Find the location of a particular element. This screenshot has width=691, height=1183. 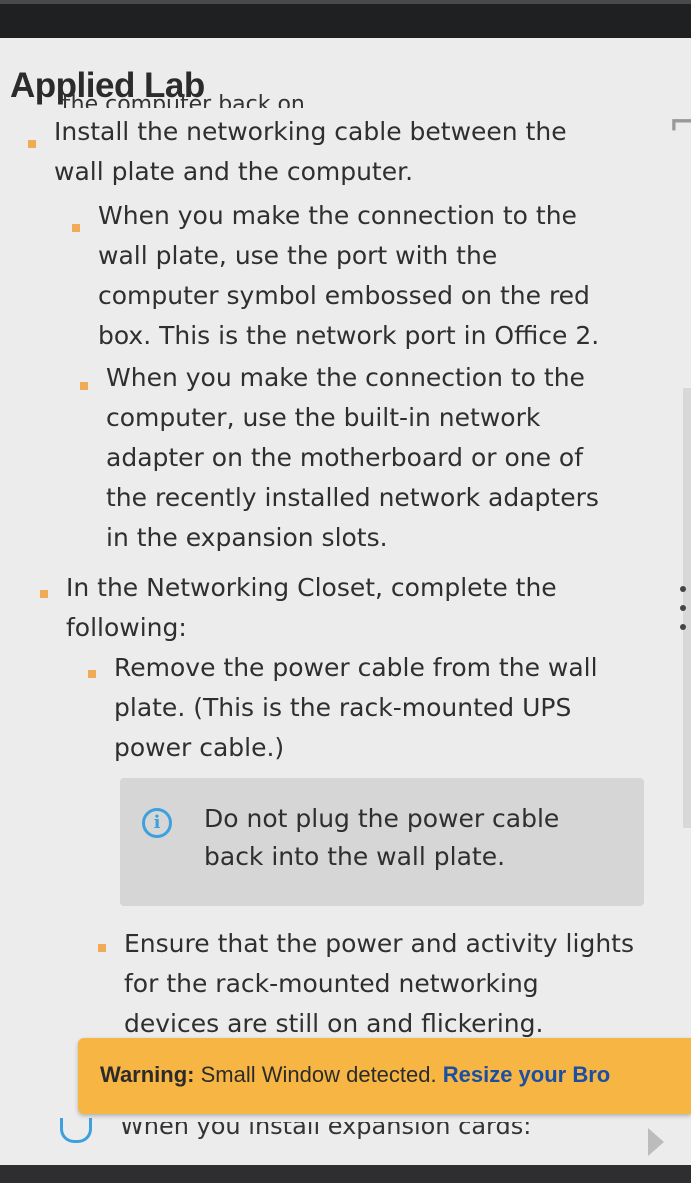

info-icon: i is located at coordinates (157, 823).